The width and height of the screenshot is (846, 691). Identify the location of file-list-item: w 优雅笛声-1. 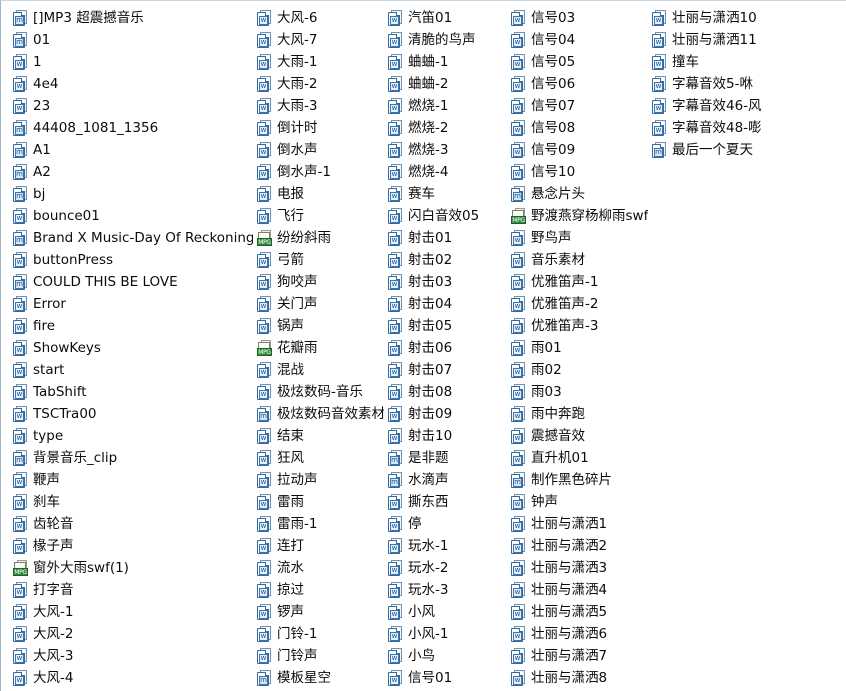
(577, 282).